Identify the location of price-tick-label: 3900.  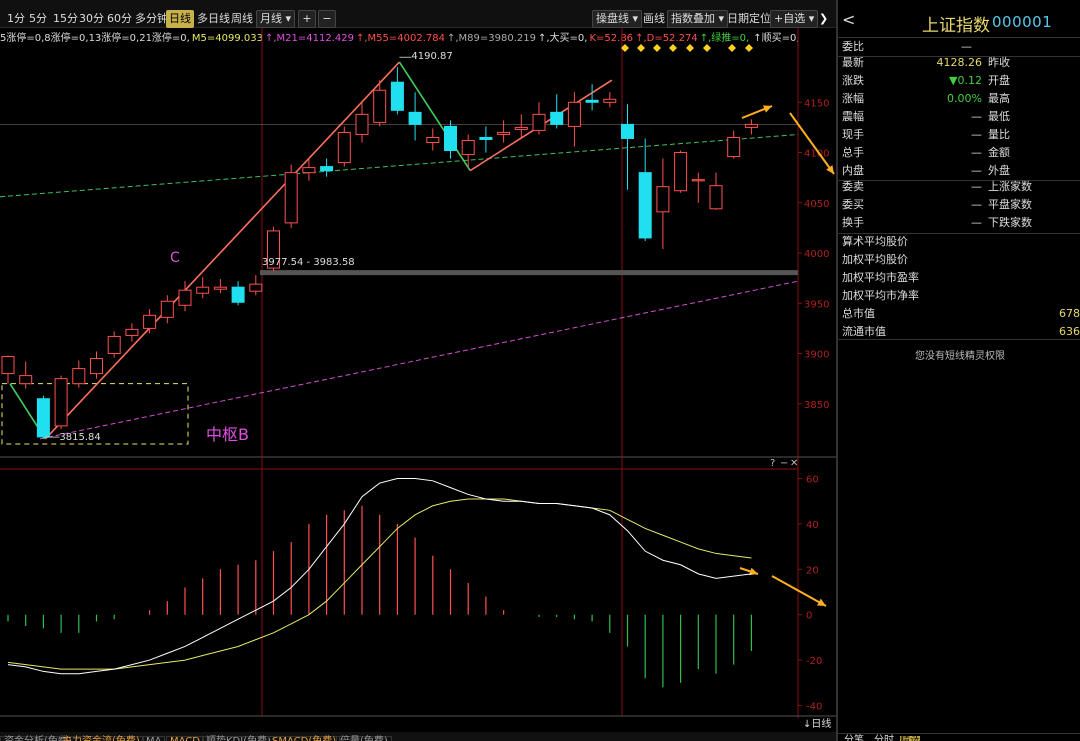
(816, 355).